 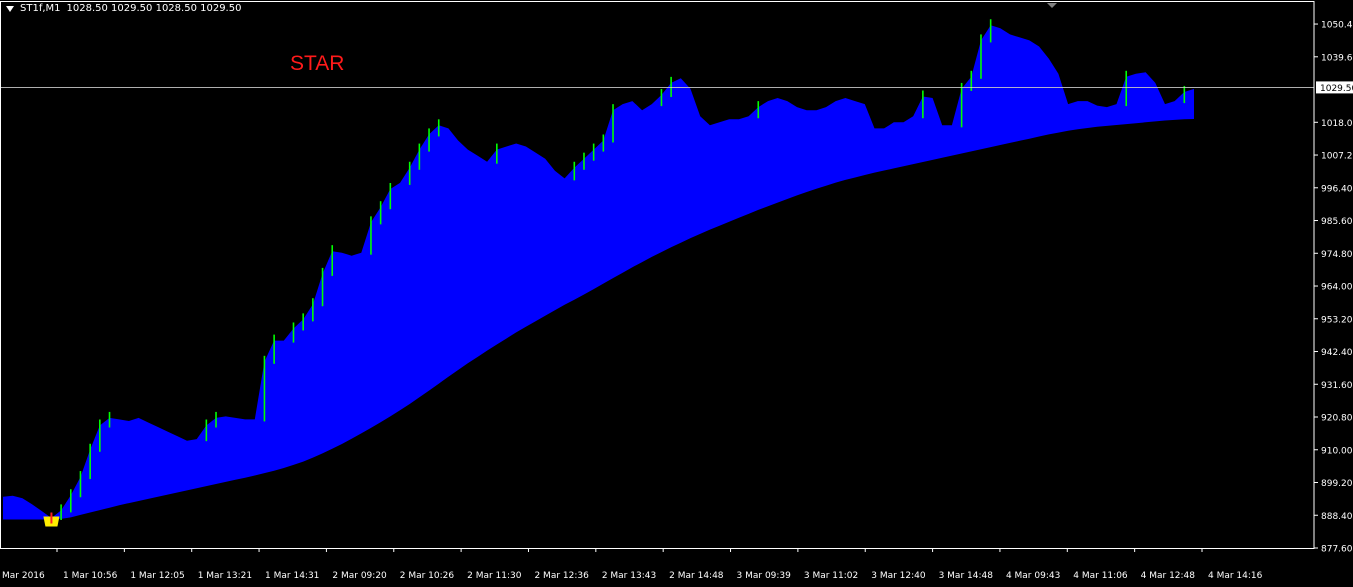 I want to click on y-tick-label-0: 1050.40, so click(x=1337, y=26).